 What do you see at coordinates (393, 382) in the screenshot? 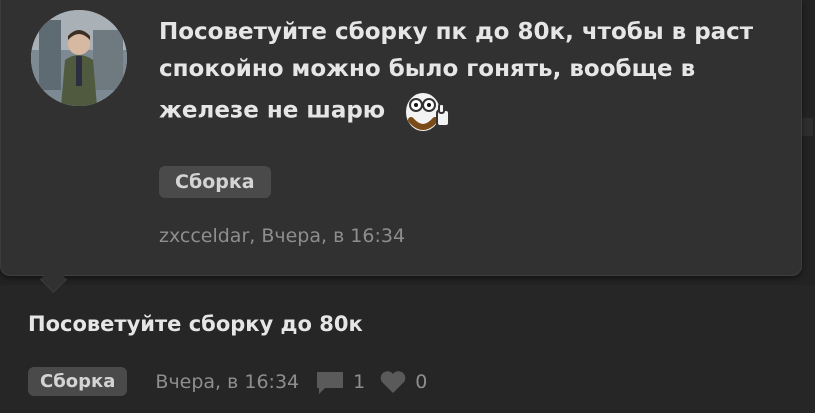
I see `heart-icon` at bounding box center [393, 382].